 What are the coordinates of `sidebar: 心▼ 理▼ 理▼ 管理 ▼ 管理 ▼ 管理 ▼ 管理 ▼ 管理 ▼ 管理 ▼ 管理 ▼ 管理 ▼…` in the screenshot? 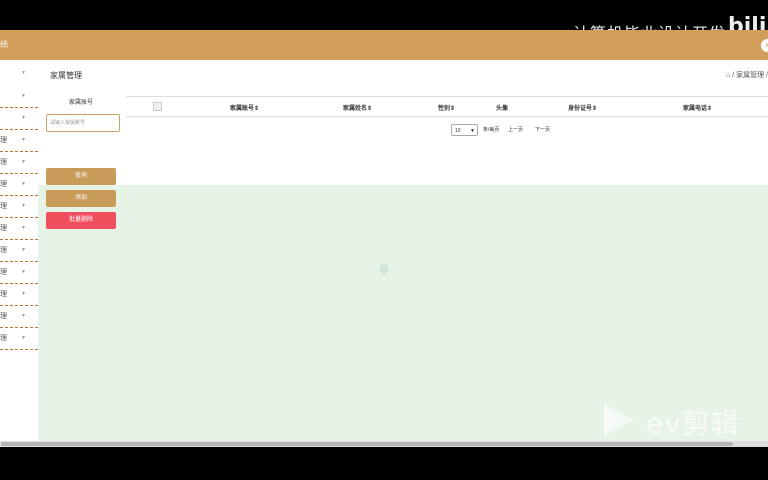 It's located at (19, 253).